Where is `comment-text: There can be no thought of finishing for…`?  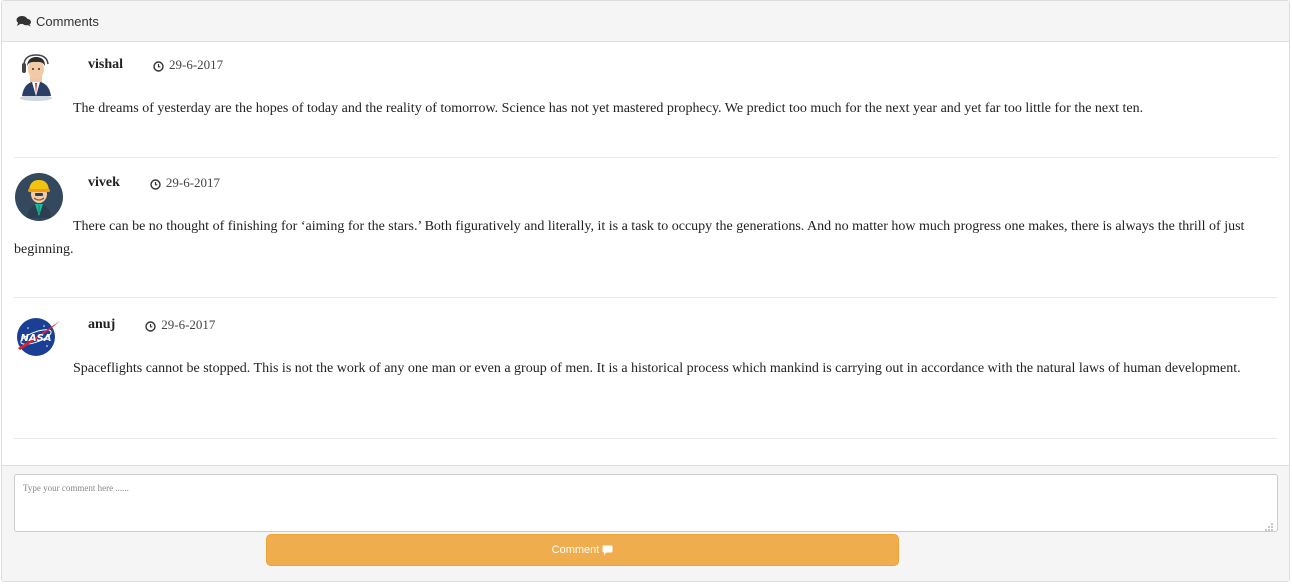 comment-text: There can be no thought of finishing for… is located at coordinates (629, 238).